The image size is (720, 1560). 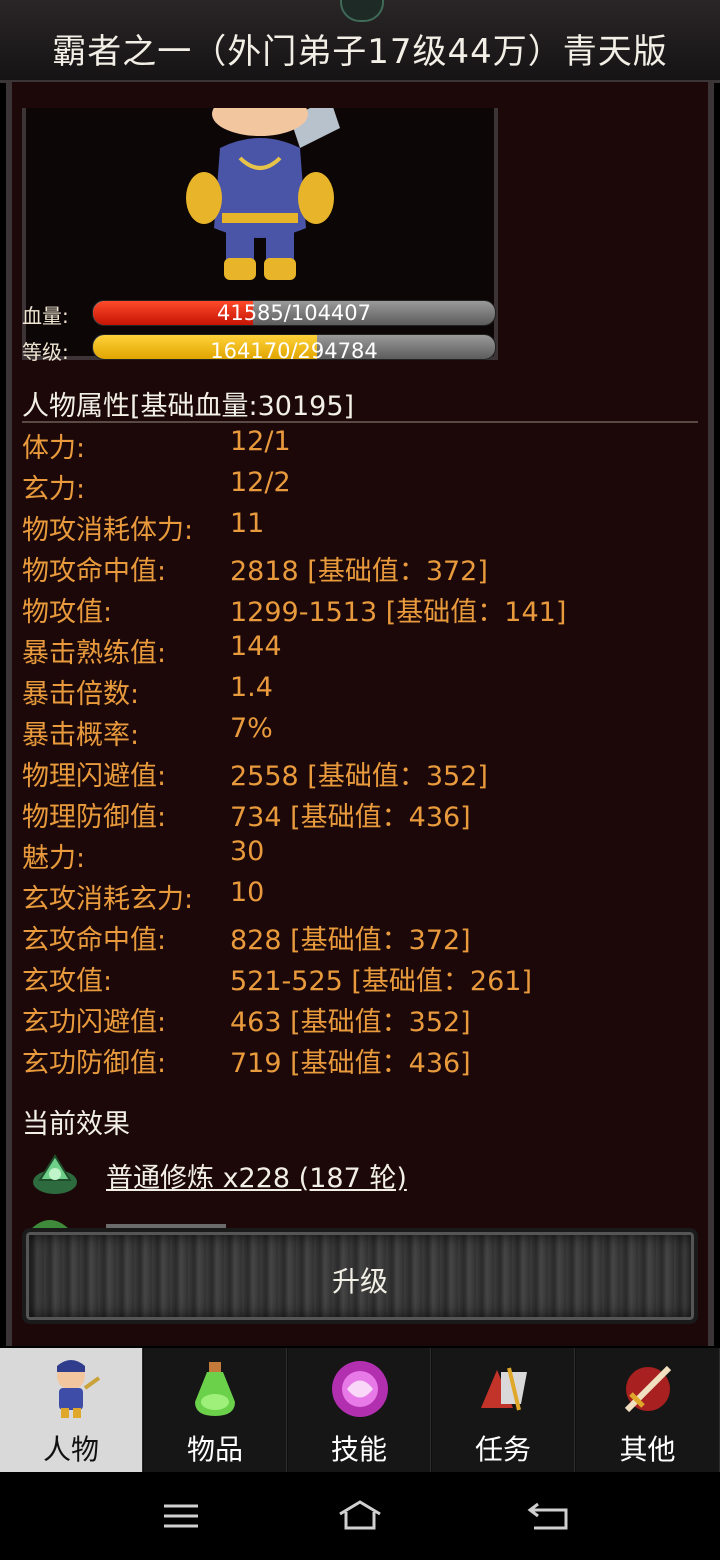 I want to click on stat-label: 玄攻值:, so click(x=67, y=981).